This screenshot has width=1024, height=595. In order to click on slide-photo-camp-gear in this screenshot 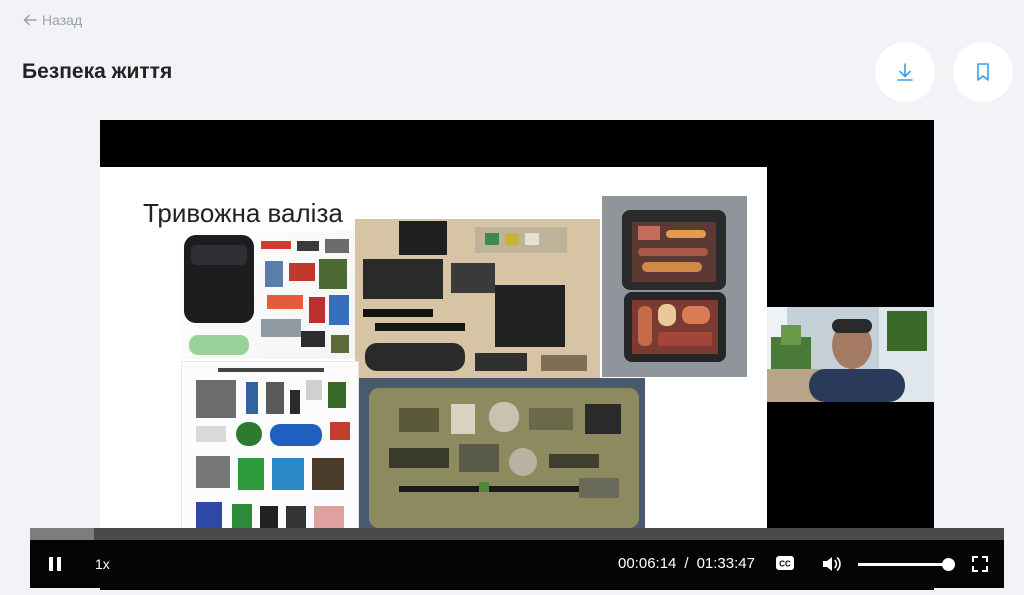, I will do `click(502, 457)`.